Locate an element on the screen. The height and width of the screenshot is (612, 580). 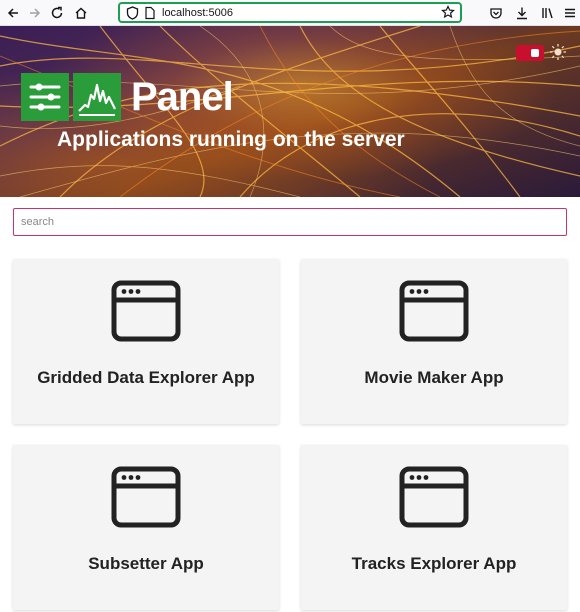
pocket-icon is located at coordinates (496, 13).